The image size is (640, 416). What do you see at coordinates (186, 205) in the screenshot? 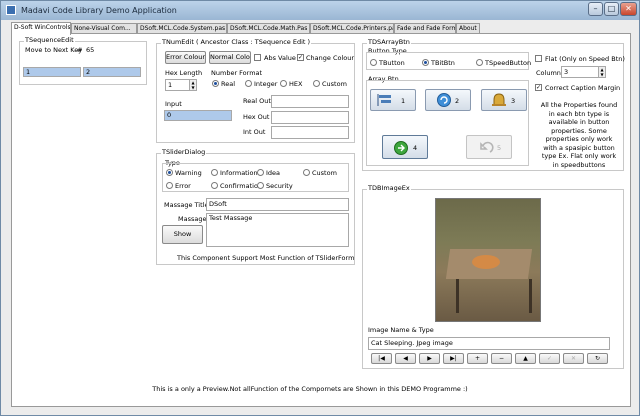
I see `massage-title-label: Massage Title` at bounding box center [186, 205].